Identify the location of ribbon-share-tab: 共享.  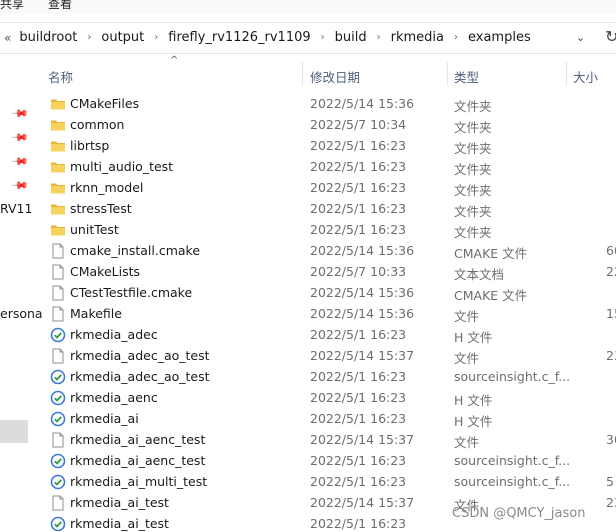
(12, 6).